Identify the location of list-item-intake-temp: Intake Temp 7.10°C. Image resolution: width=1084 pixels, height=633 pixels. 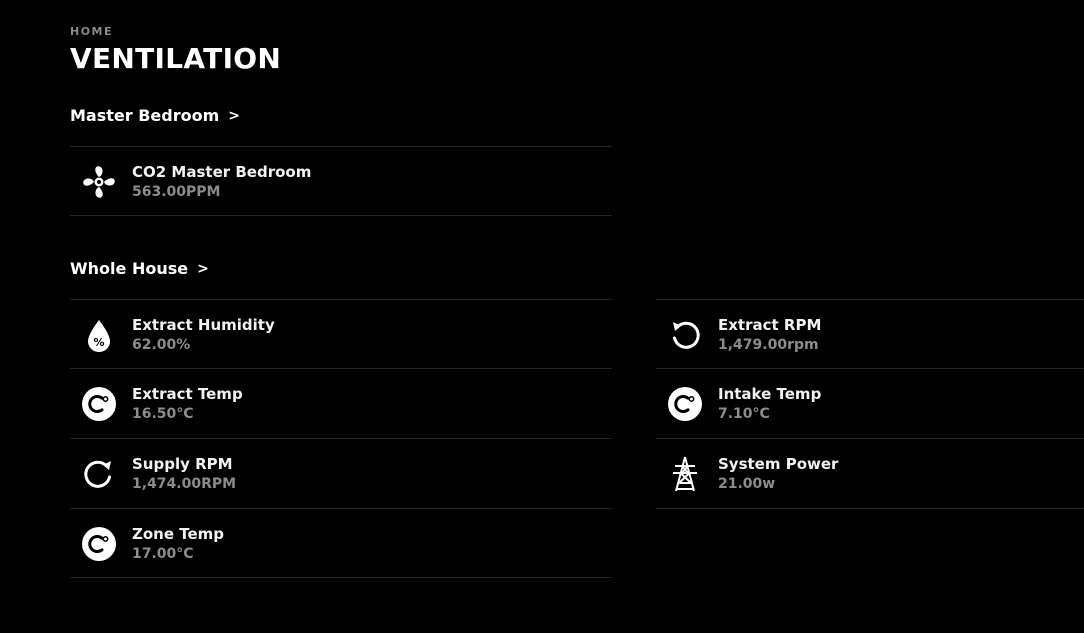
(870, 403).